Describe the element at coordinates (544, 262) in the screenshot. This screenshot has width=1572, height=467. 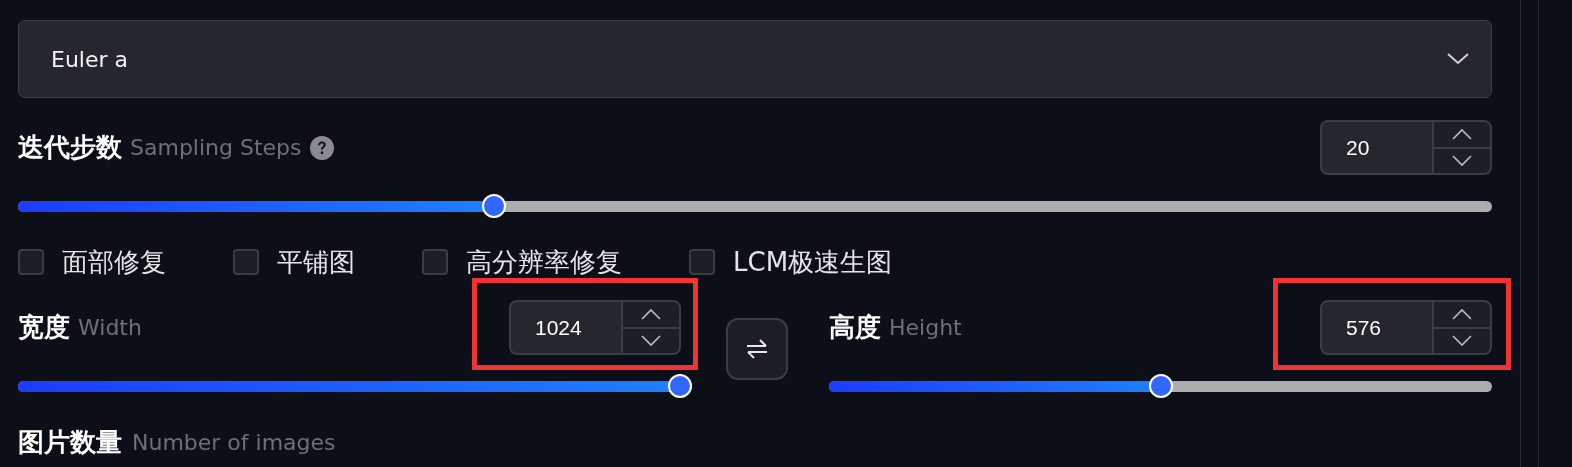
I see `checkbox-label: 高分辨率修复` at that location.